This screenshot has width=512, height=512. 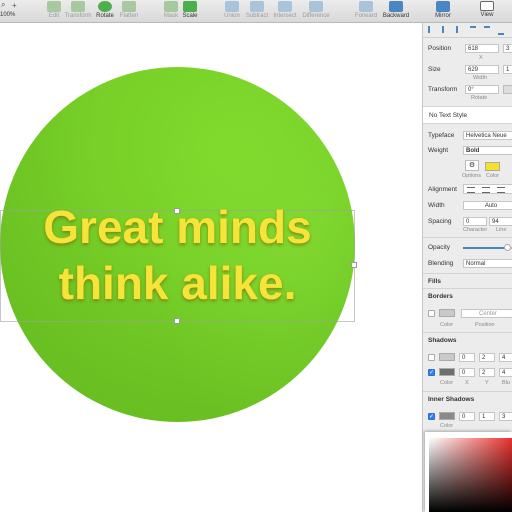 What do you see at coordinates (7, 15) in the screenshot?
I see `zoom-level: 100%` at bounding box center [7, 15].